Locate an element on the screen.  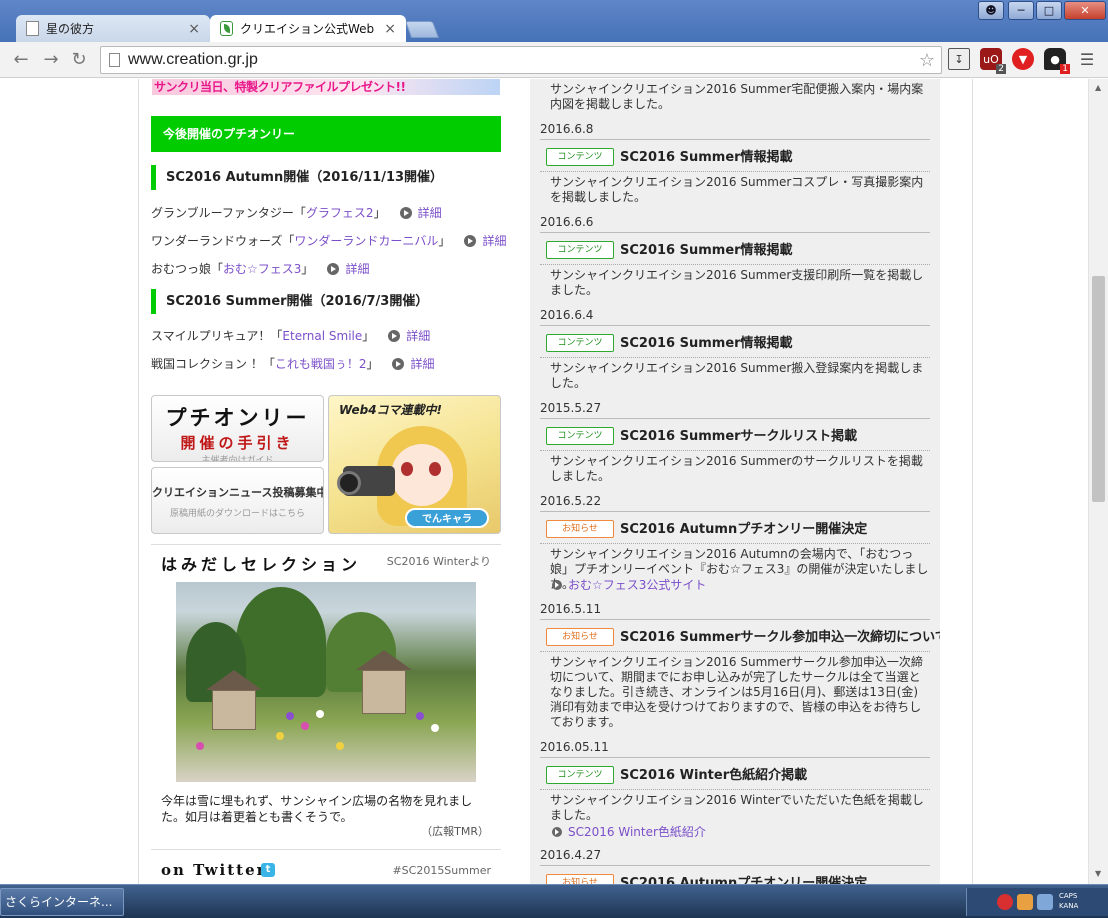
video-camera-icon is located at coordinates (366, 481).